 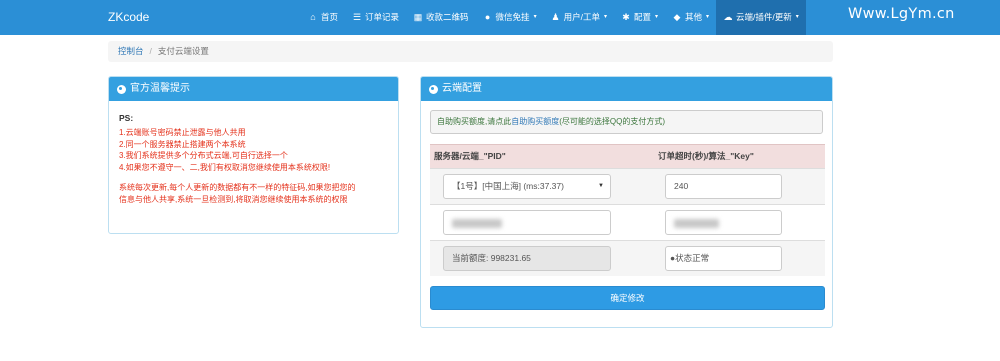 What do you see at coordinates (474, 121) in the screenshot?
I see `info-prefix: 自助购买额度,请点此` at bounding box center [474, 121].